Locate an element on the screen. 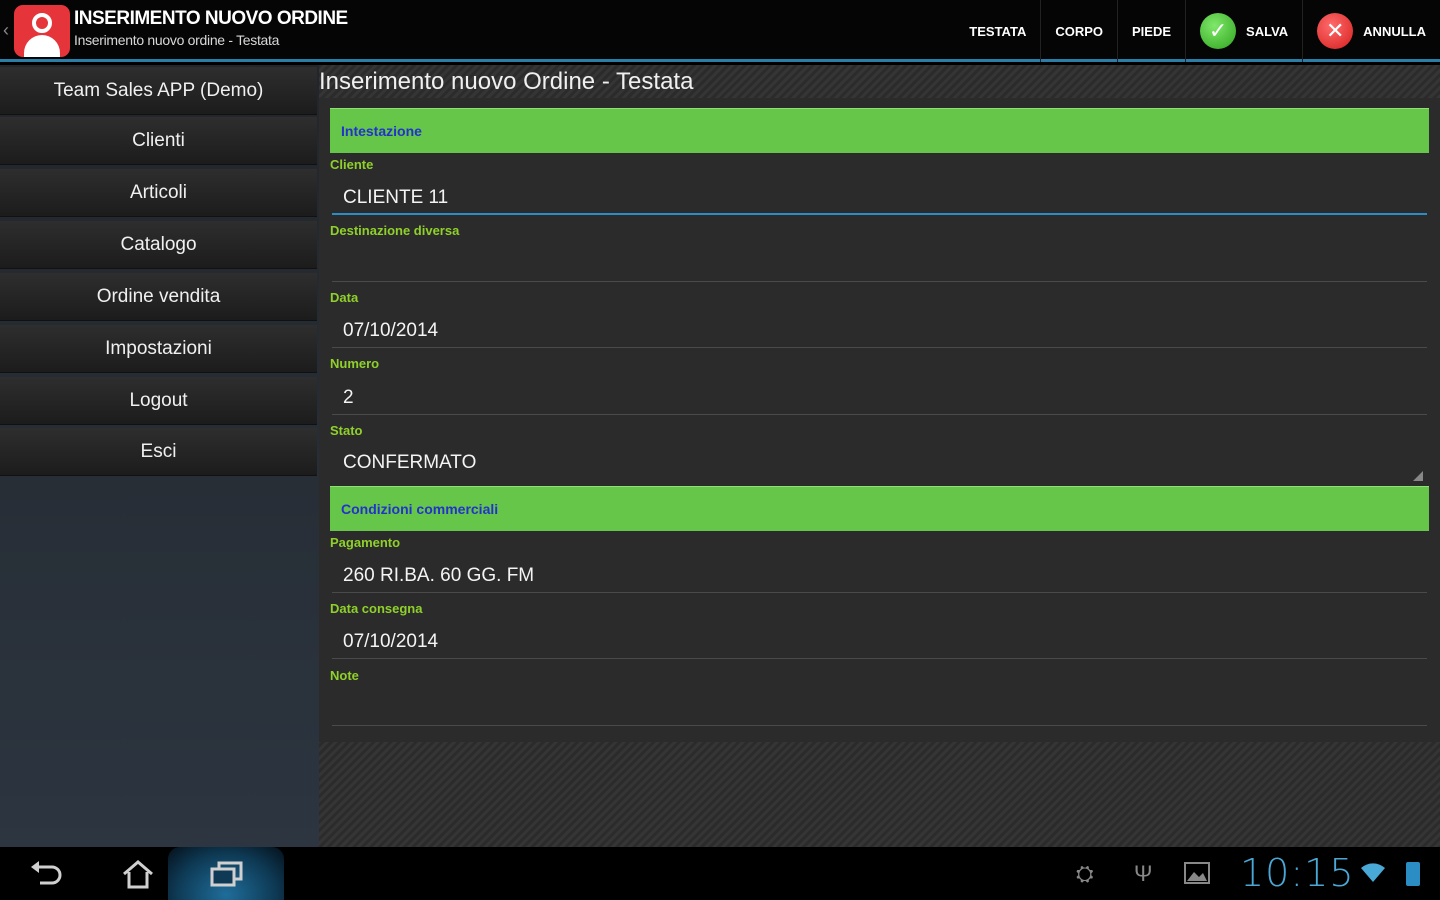 The width and height of the screenshot is (1440, 900). back-icon is located at coordinates (46, 873).